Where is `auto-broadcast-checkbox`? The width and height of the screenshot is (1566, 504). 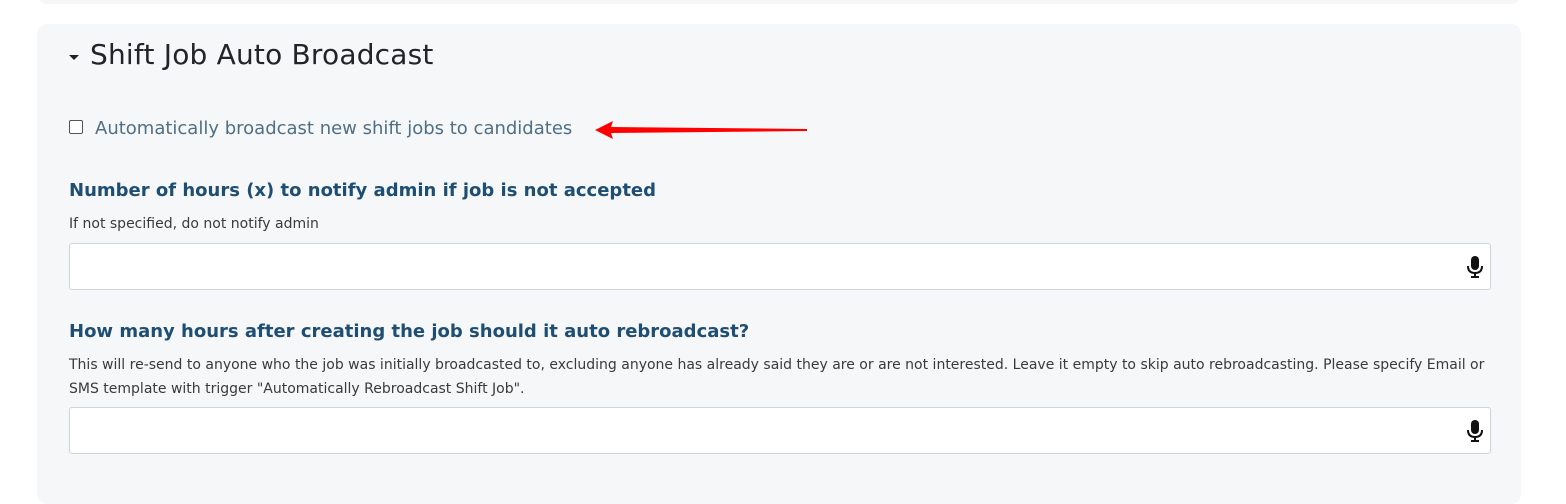
auto-broadcast-checkbox is located at coordinates (76, 126).